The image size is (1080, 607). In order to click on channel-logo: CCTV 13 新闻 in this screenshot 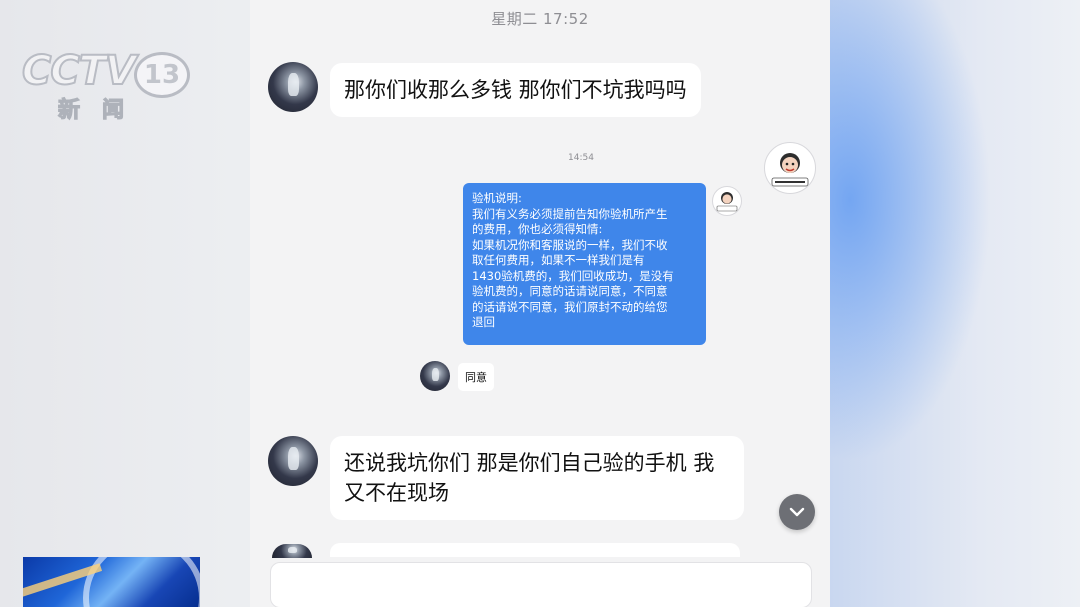, I will do `click(104, 85)`.